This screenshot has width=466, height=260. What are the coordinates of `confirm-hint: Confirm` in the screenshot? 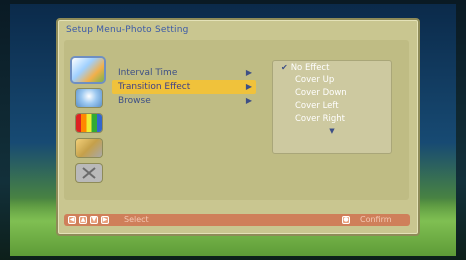 It's located at (376, 219).